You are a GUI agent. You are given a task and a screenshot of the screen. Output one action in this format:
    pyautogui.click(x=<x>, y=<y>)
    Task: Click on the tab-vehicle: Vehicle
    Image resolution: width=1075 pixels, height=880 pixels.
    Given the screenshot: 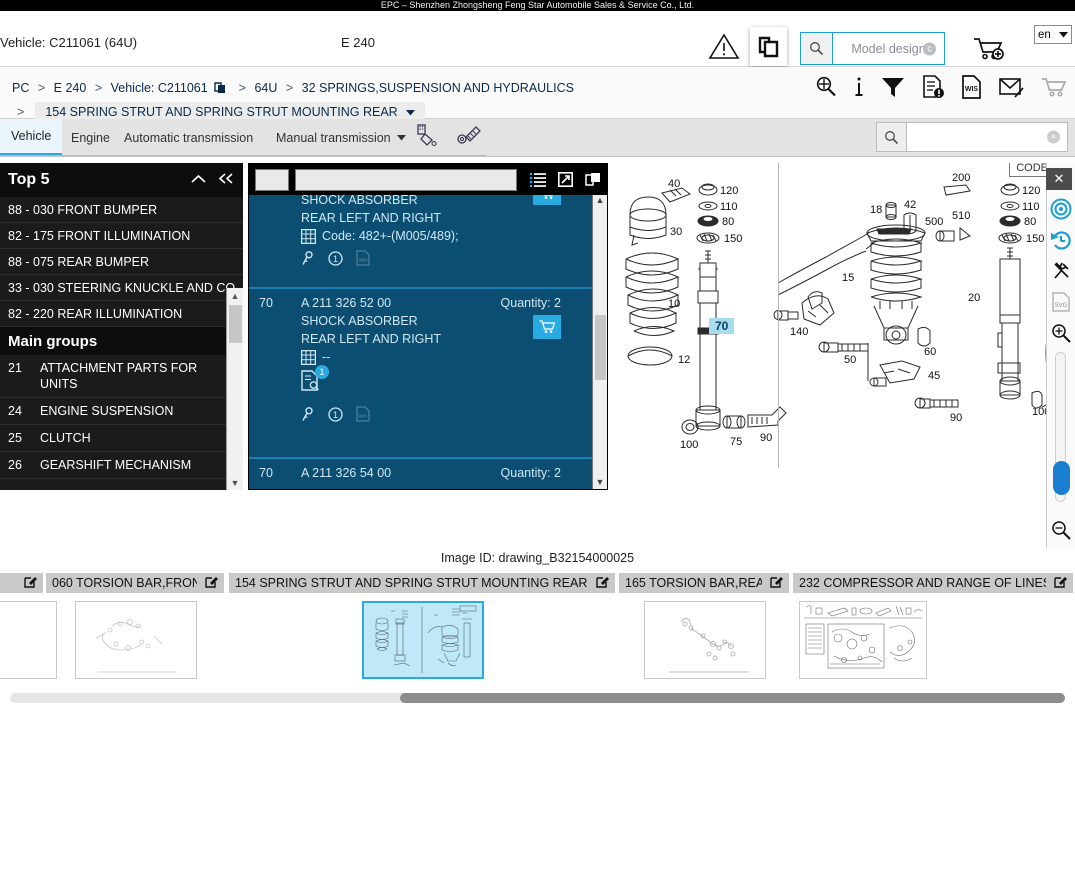 What is the action you would take?
    pyautogui.click(x=31, y=137)
    